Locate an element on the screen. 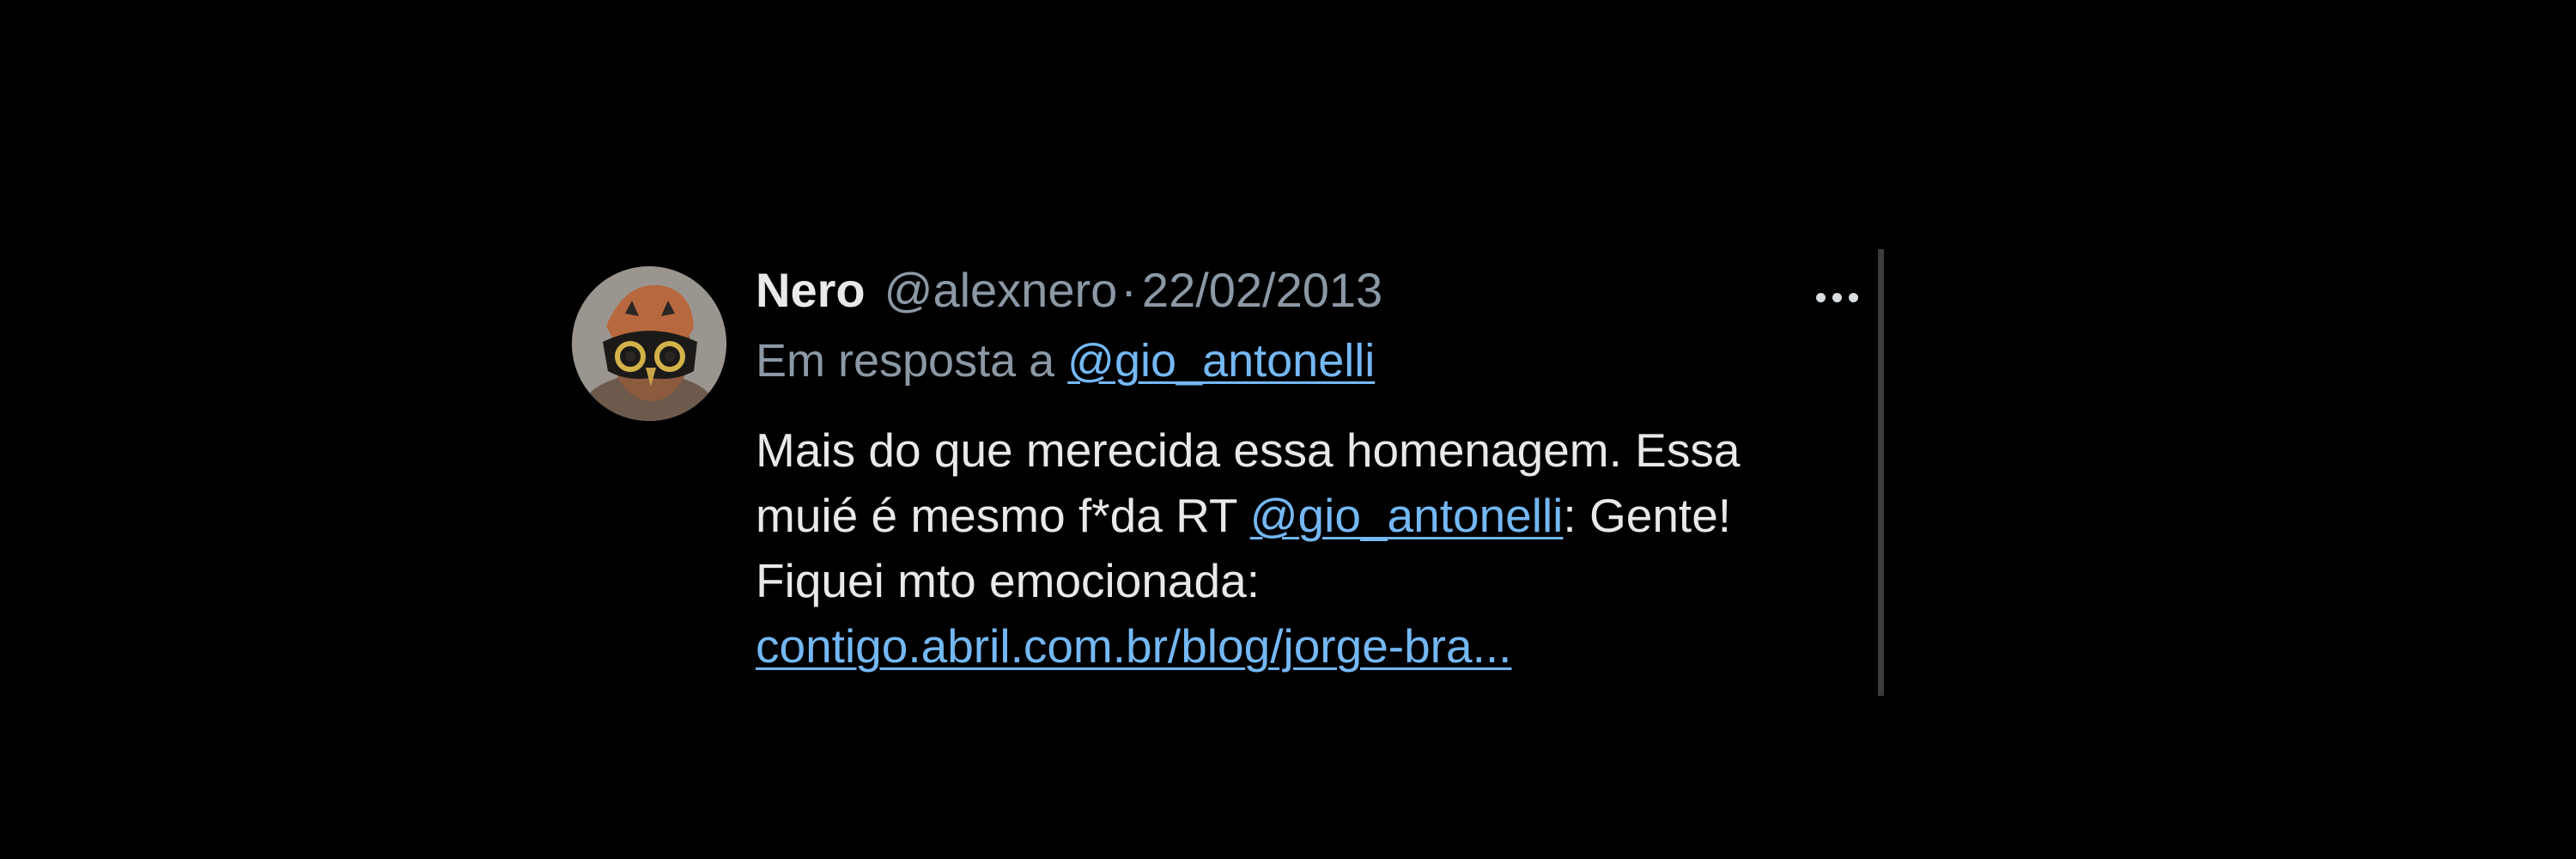 The image size is (2576, 859). tweet-text-segment: : Gente! is located at coordinates (1647, 516).